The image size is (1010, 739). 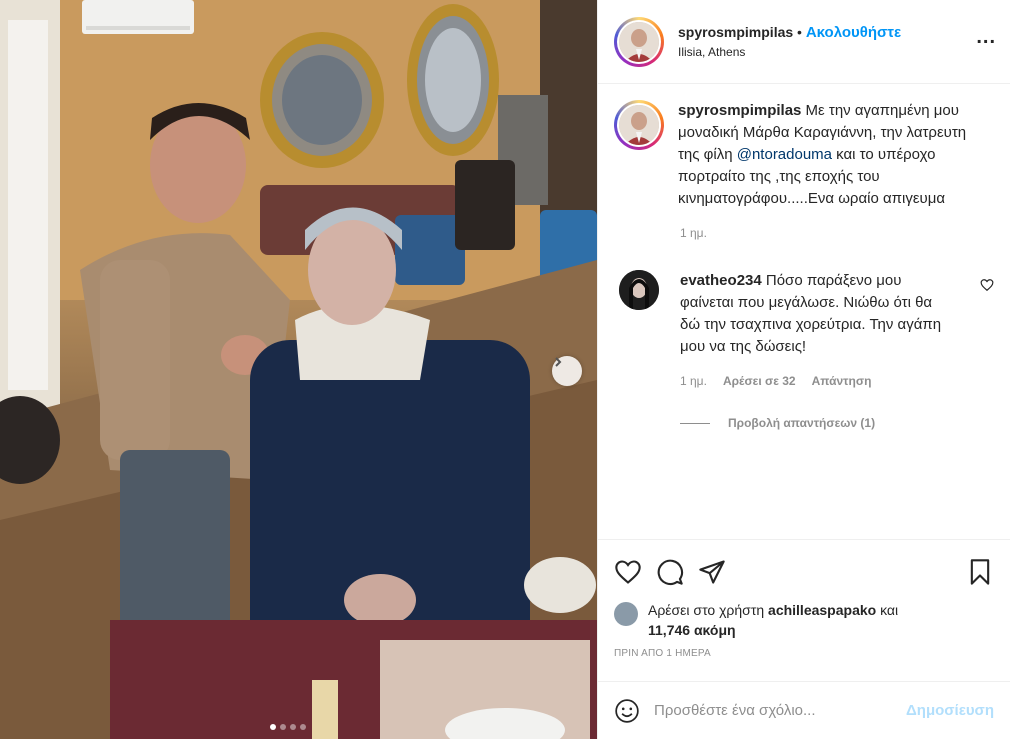 What do you see at coordinates (692, 630) in the screenshot?
I see `likes-count: 11,746 ακόμη` at bounding box center [692, 630].